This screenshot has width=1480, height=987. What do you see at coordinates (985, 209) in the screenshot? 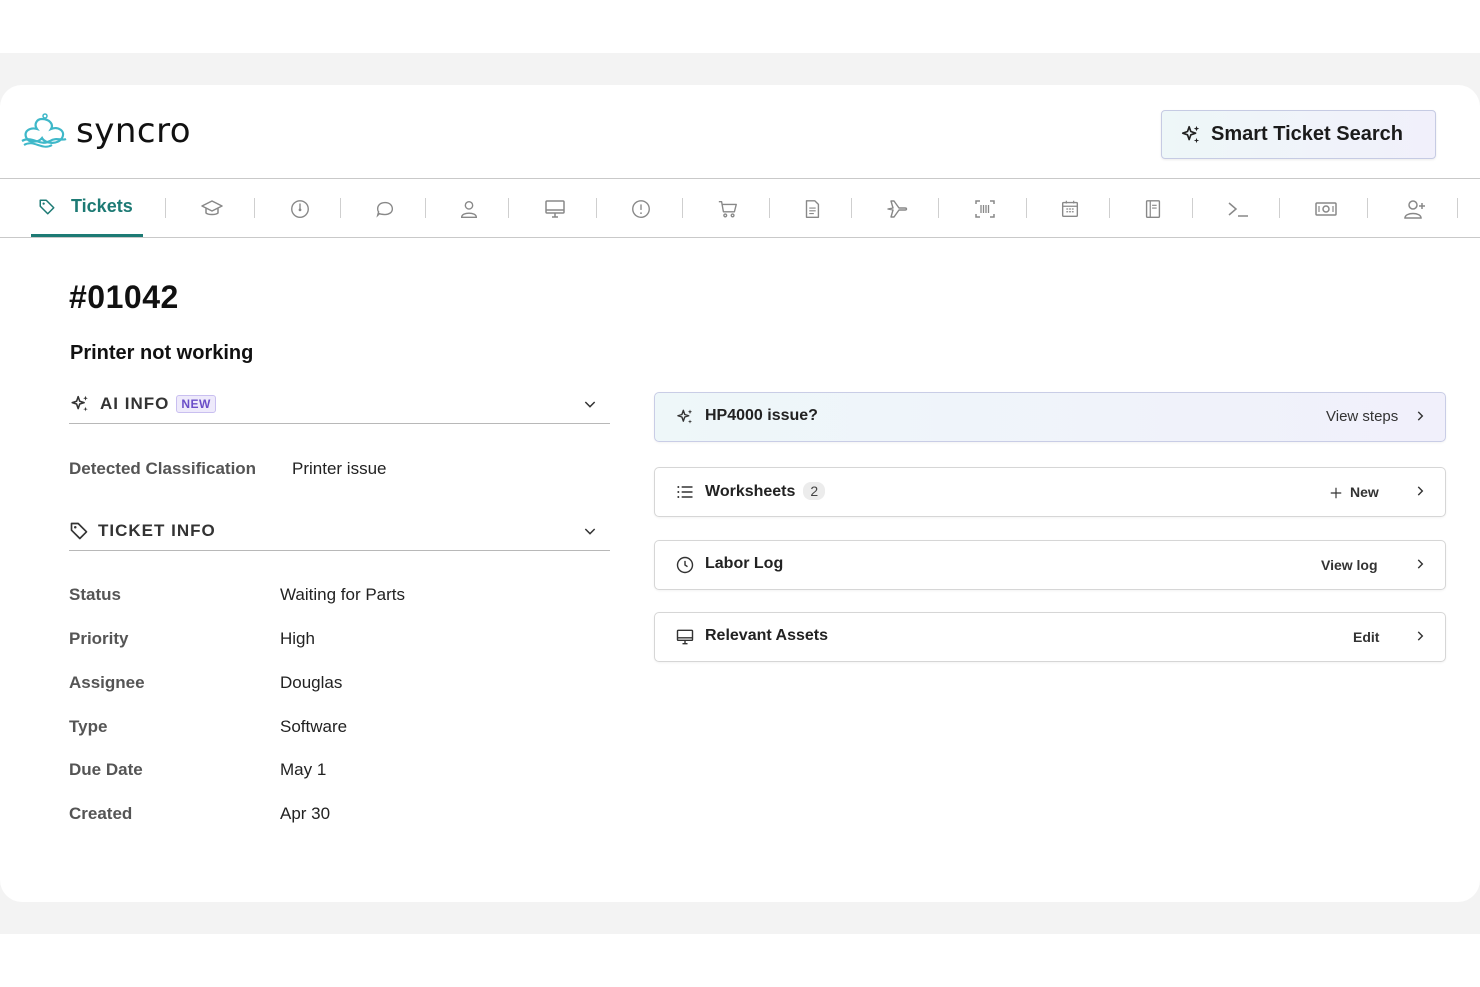
I see `barcode-icon` at bounding box center [985, 209].